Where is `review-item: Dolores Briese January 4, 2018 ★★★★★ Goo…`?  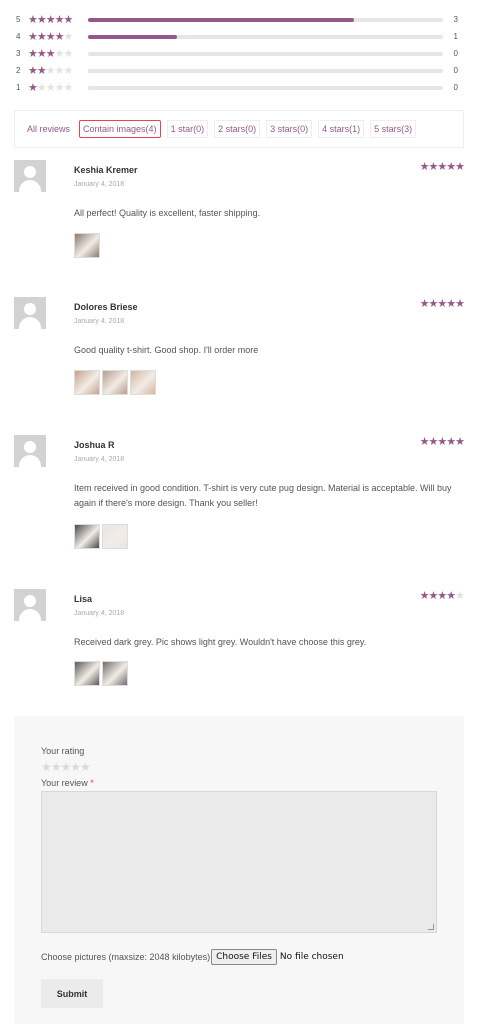 review-item: Dolores Briese January 4, 2018 ★★★★★ Goo… is located at coordinates (239, 352).